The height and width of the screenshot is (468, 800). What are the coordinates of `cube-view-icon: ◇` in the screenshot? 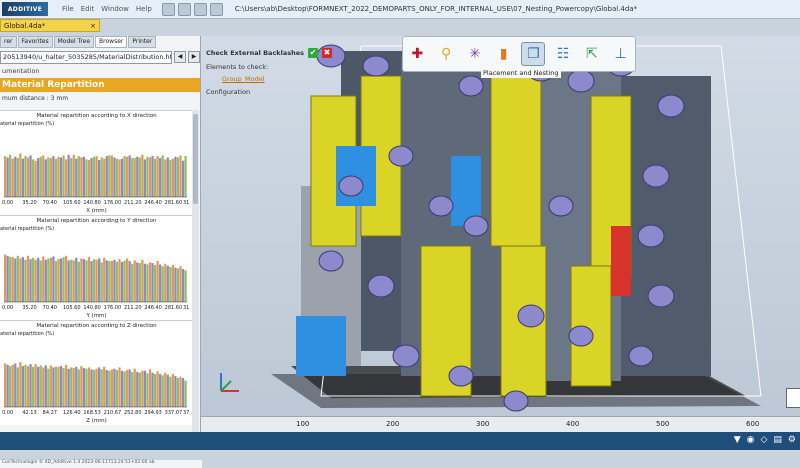 It's located at (763, 440).